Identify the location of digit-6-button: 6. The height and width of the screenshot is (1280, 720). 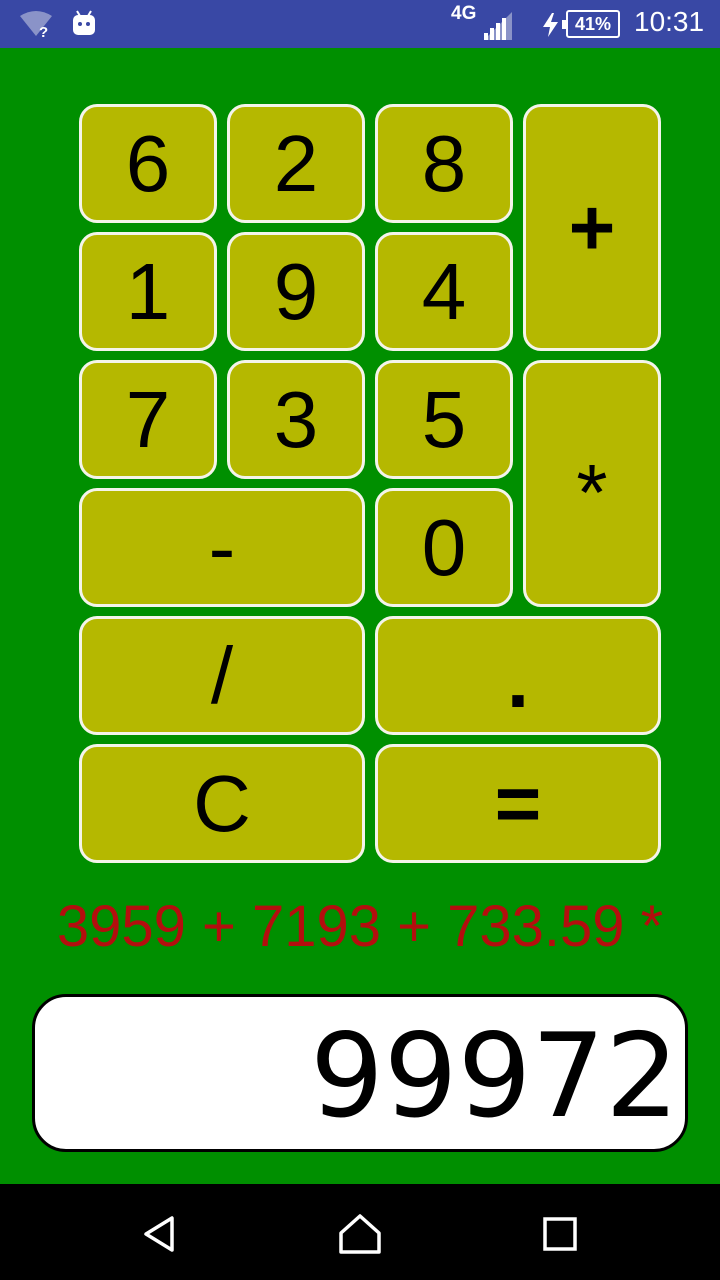
(148, 163).